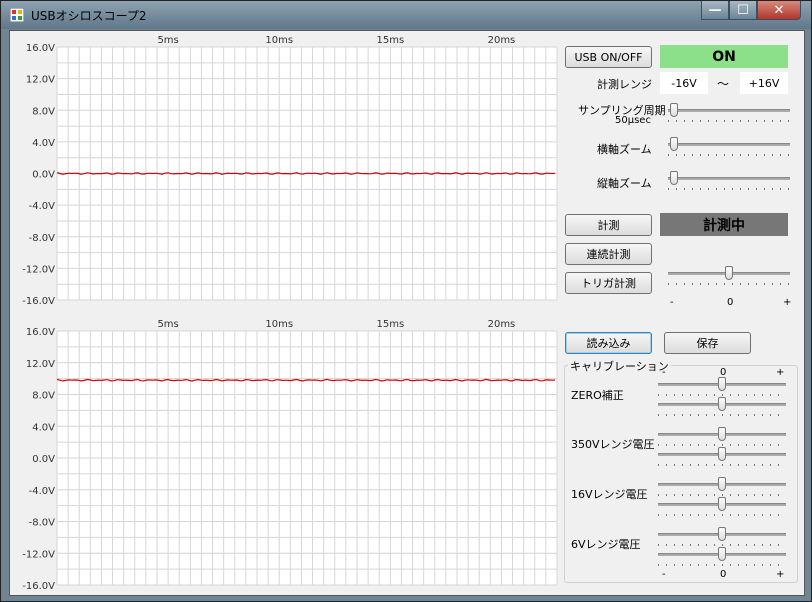 Image resolution: width=812 pixels, height=602 pixels. Describe the element at coordinates (608, 283) in the screenshot. I see `trigger-measure-button: トリガ計測` at that location.